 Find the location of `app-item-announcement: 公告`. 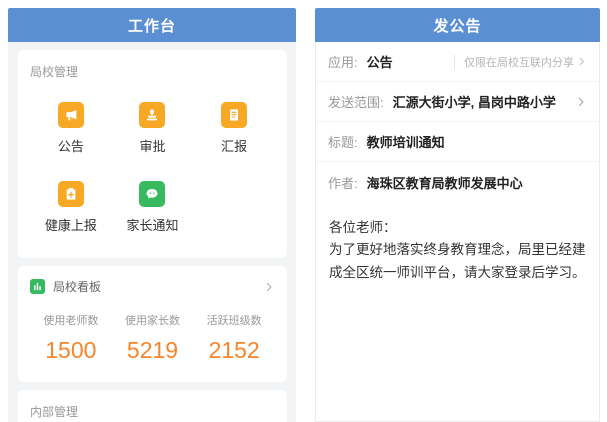

app-item-announcement: 公告 is located at coordinates (70, 128).